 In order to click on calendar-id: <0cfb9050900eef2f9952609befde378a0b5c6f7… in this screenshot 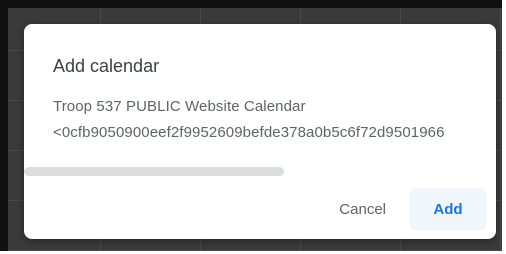, I will do `click(249, 132)`.